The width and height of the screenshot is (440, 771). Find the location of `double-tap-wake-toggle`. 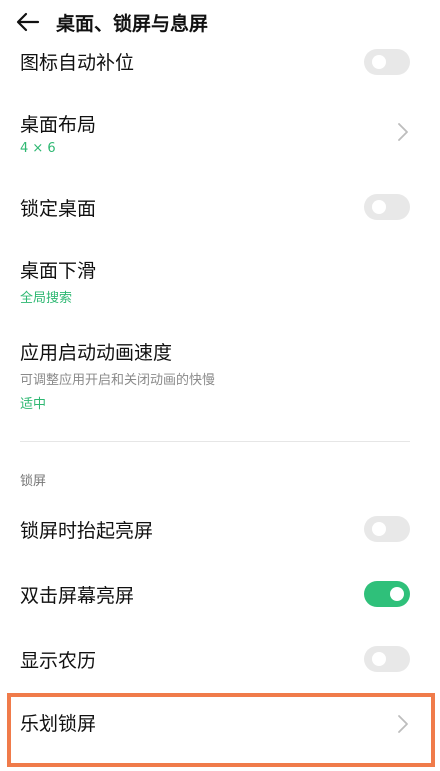

double-tap-wake-toggle is located at coordinates (387, 594).